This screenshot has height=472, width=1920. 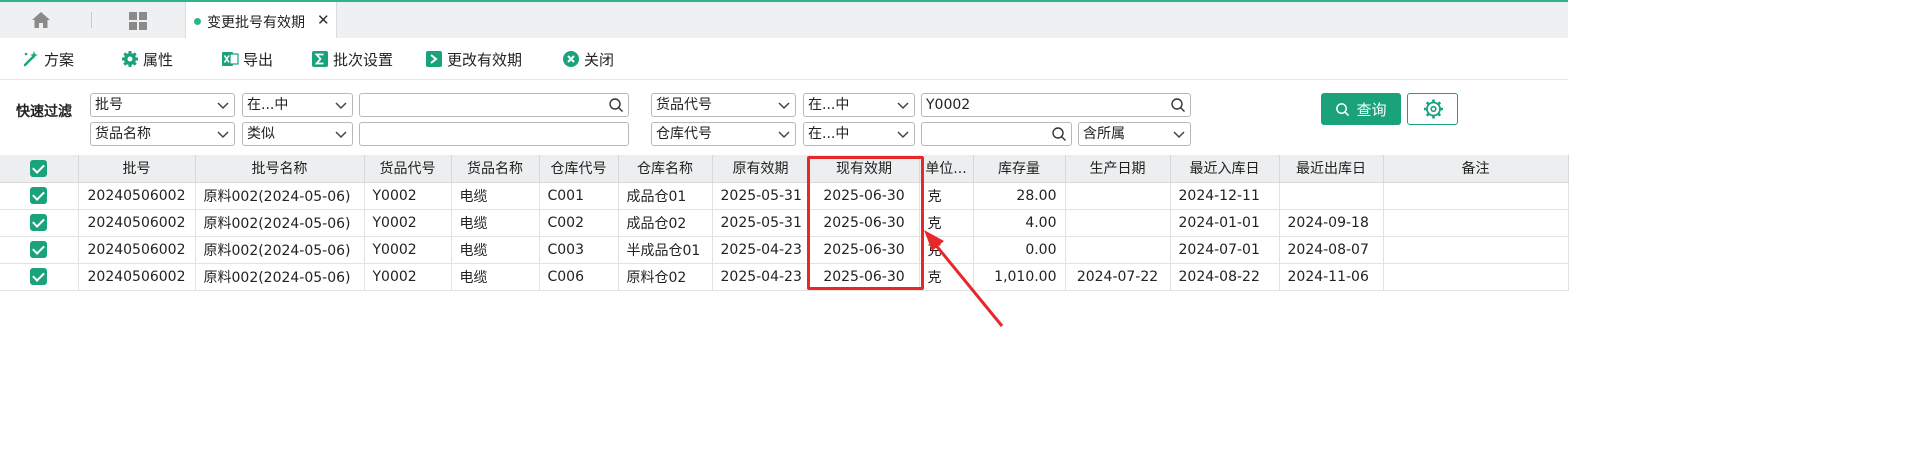 What do you see at coordinates (158, 59) in the screenshot?
I see `properties-label: 属性` at bounding box center [158, 59].